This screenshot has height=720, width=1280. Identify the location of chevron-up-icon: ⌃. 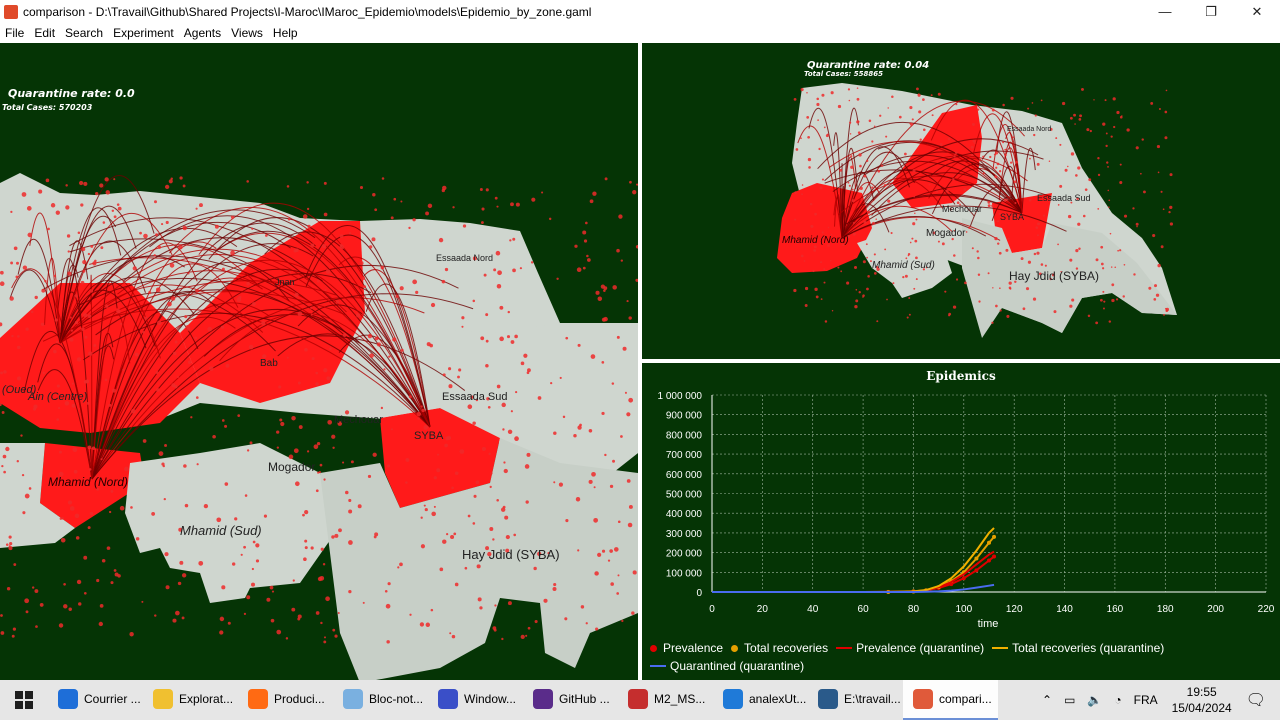
(1047, 700).